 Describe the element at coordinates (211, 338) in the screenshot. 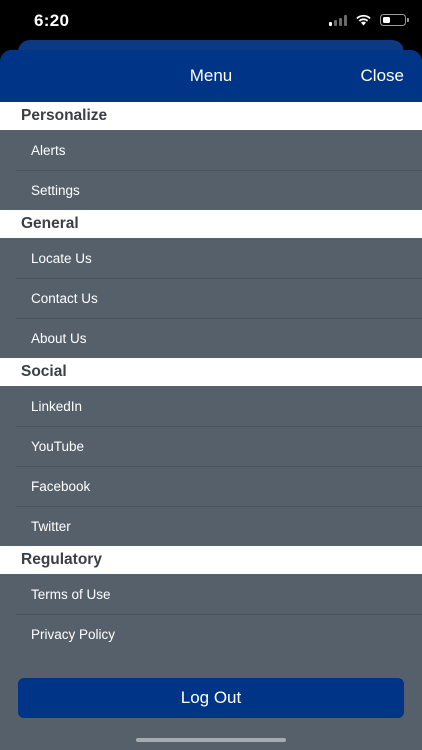

I see `menu-item-about-us: About Us` at that location.